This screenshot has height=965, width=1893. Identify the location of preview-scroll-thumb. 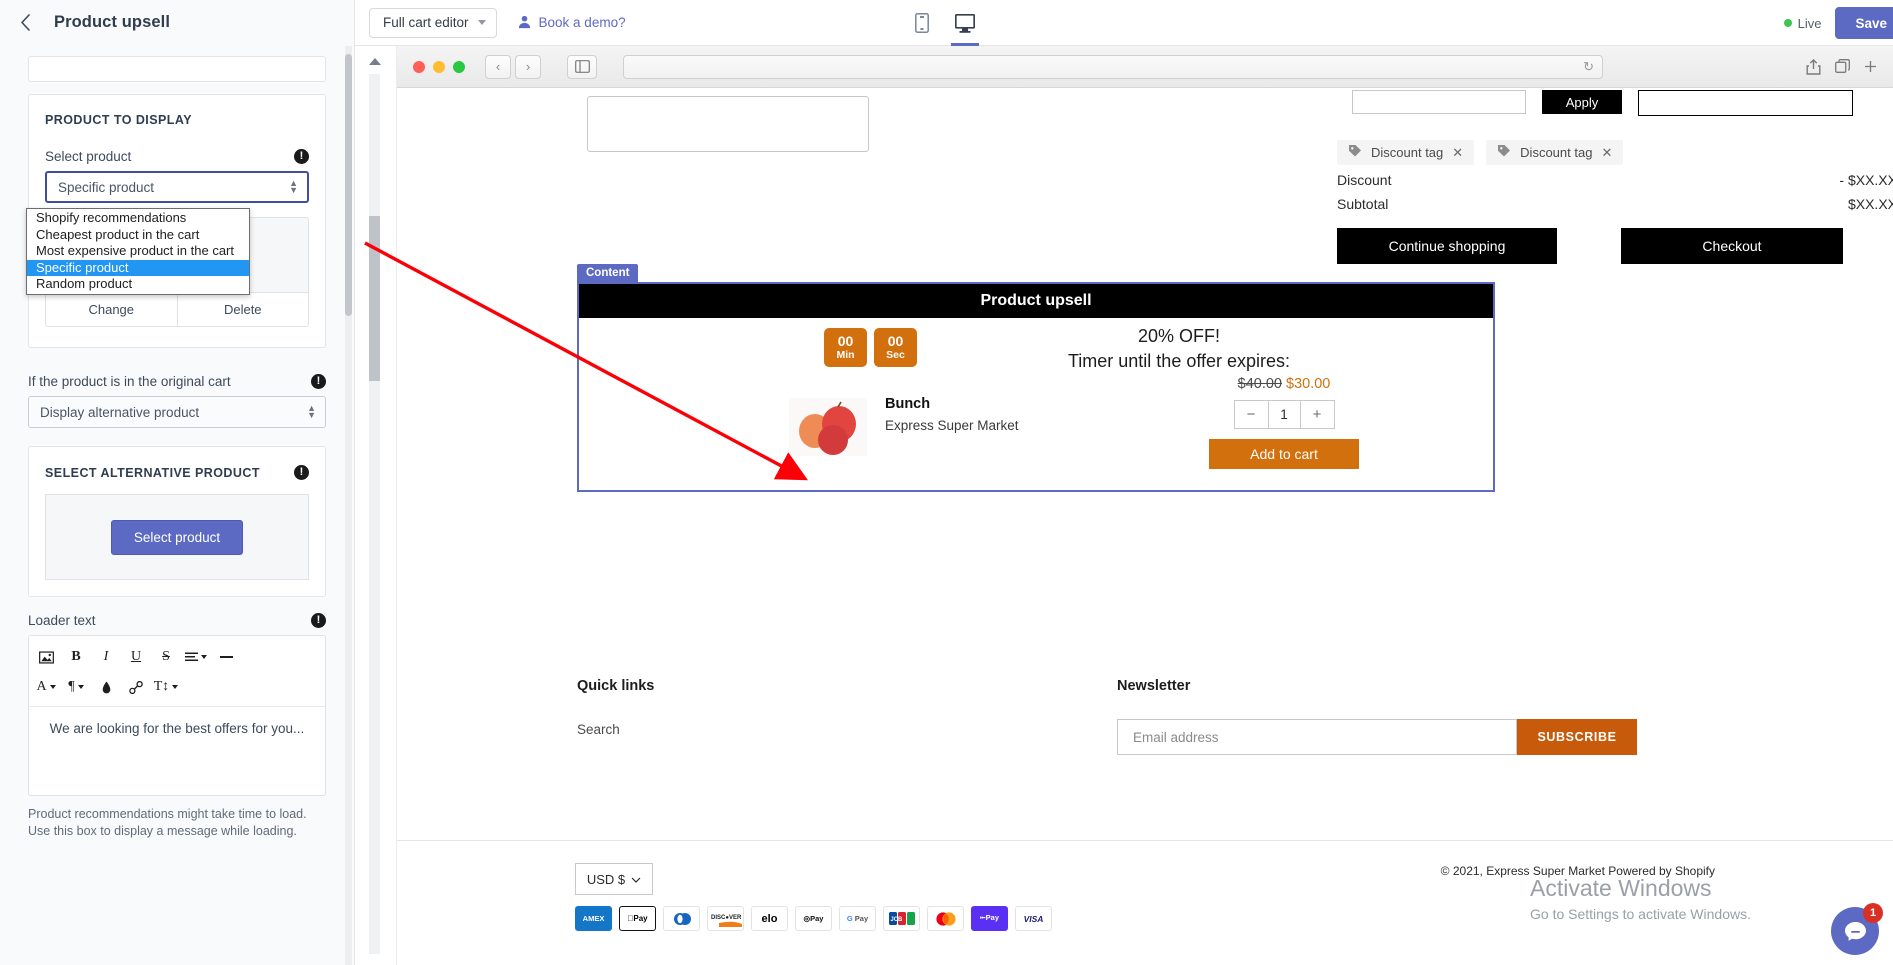
(374, 298).